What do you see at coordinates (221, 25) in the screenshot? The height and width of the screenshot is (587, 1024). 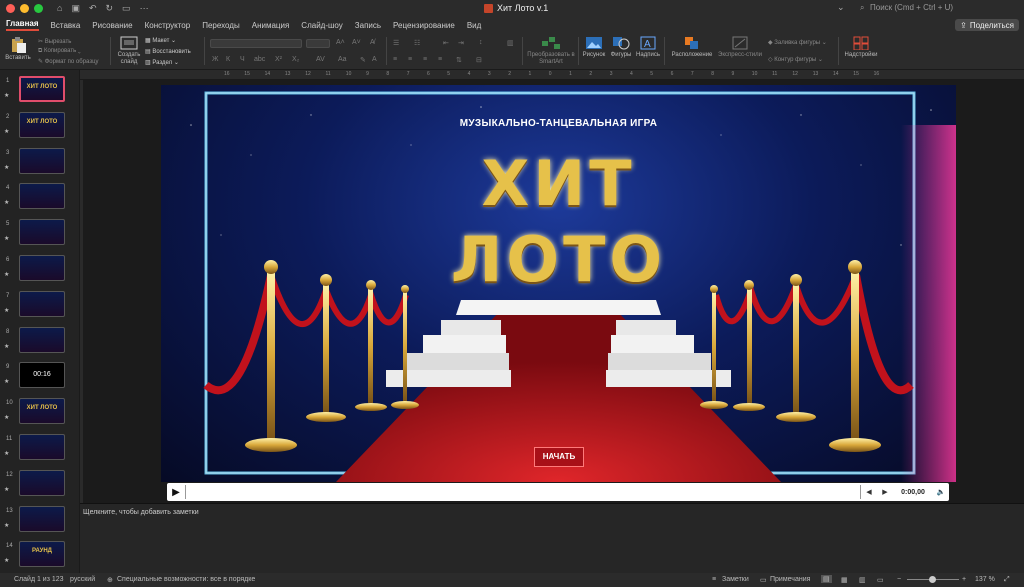 I see `tab-transitions: Переходы` at bounding box center [221, 25].